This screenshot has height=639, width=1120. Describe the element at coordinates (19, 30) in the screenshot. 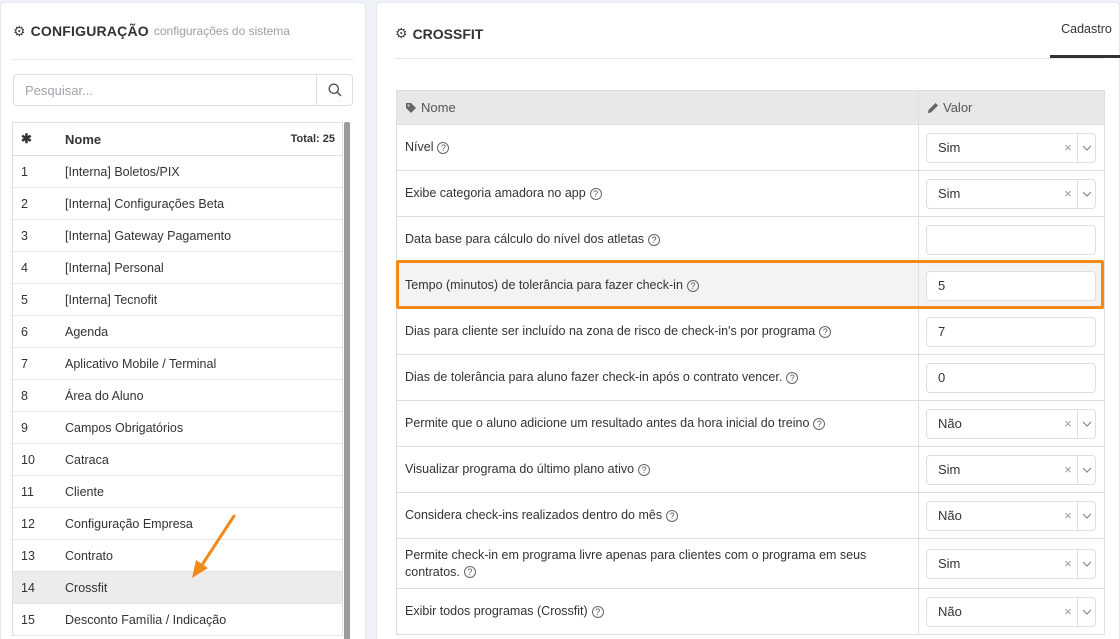

I see `gears-icon: ⚙` at that location.